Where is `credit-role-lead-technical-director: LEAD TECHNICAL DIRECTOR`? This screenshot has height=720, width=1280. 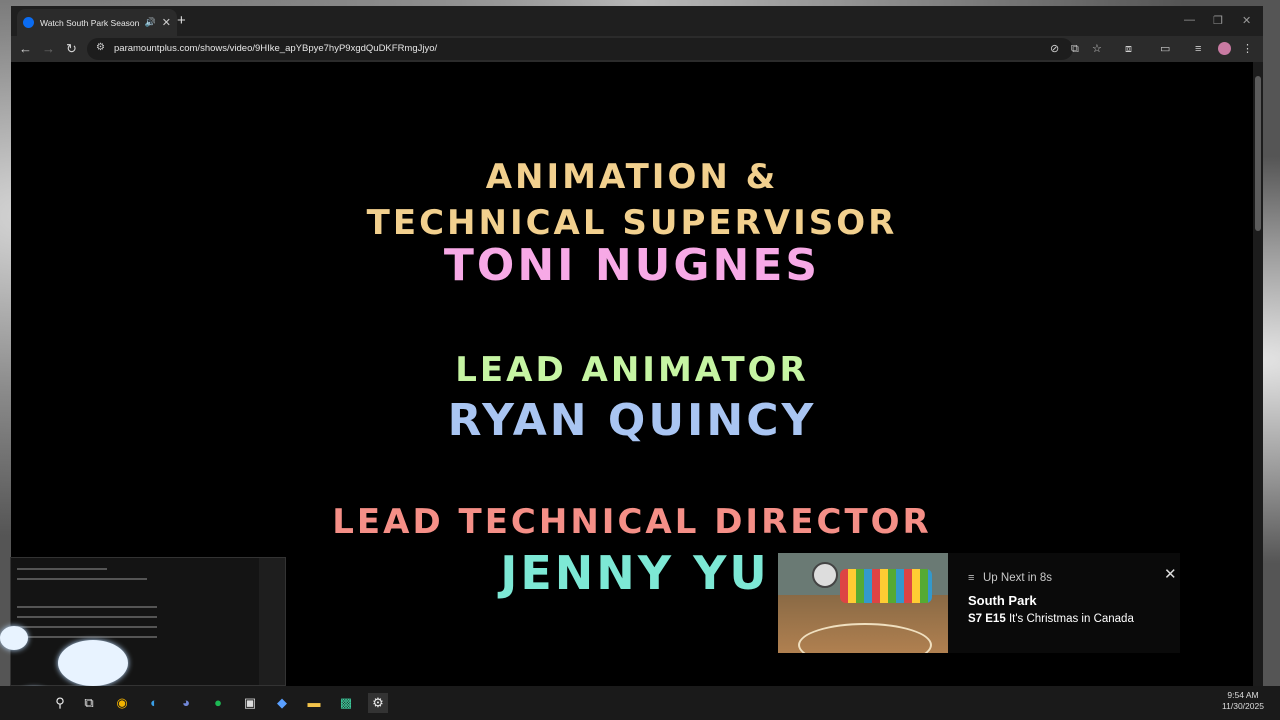 credit-role-lead-technical-director: LEAD TECHNICAL DIRECTOR is located at coordinates (632, 522).